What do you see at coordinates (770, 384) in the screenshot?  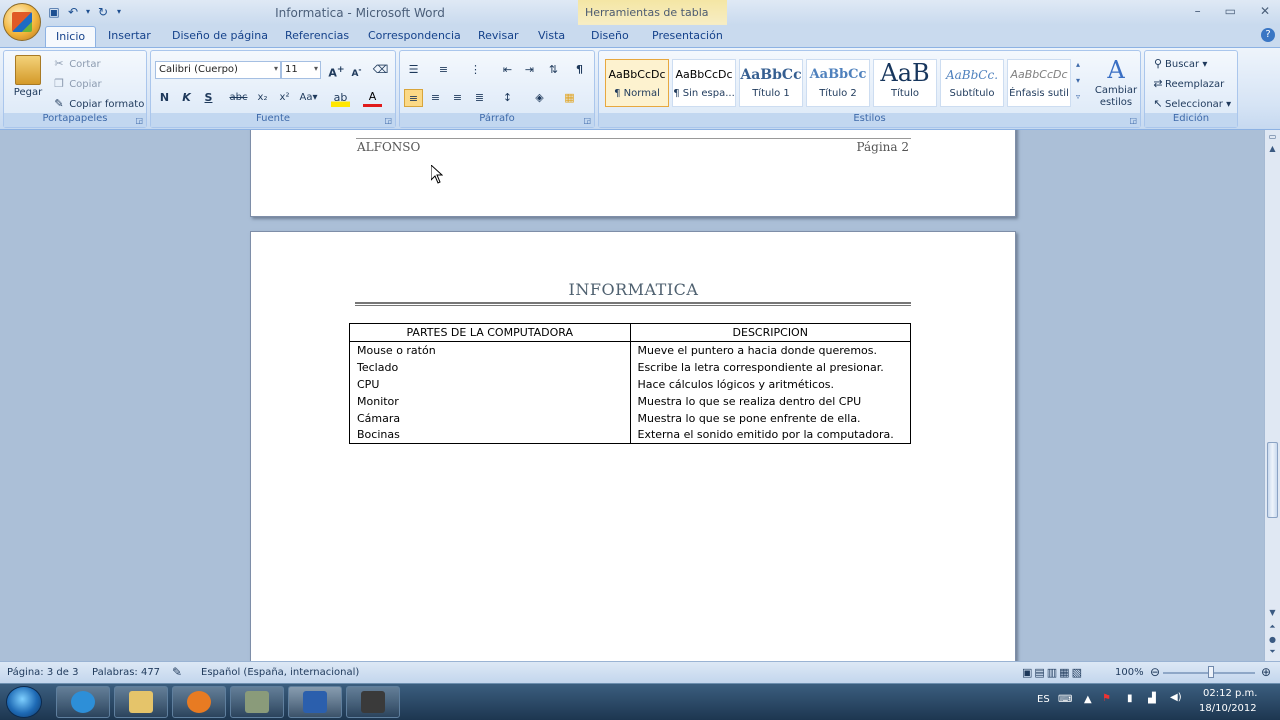 I see `table-cell: Hace cálculos lógicos y aritméticos.` at bounding box center [770, 384].